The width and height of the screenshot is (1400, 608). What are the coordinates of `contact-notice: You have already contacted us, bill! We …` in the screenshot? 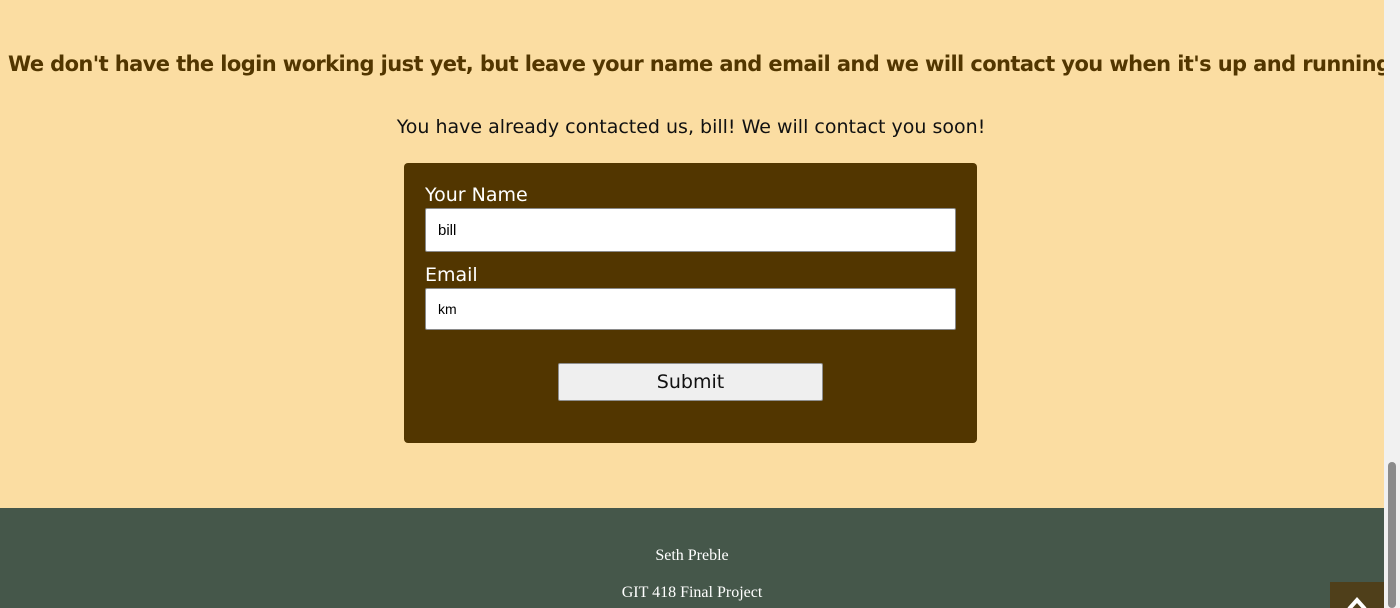 It's located at (691, 127).